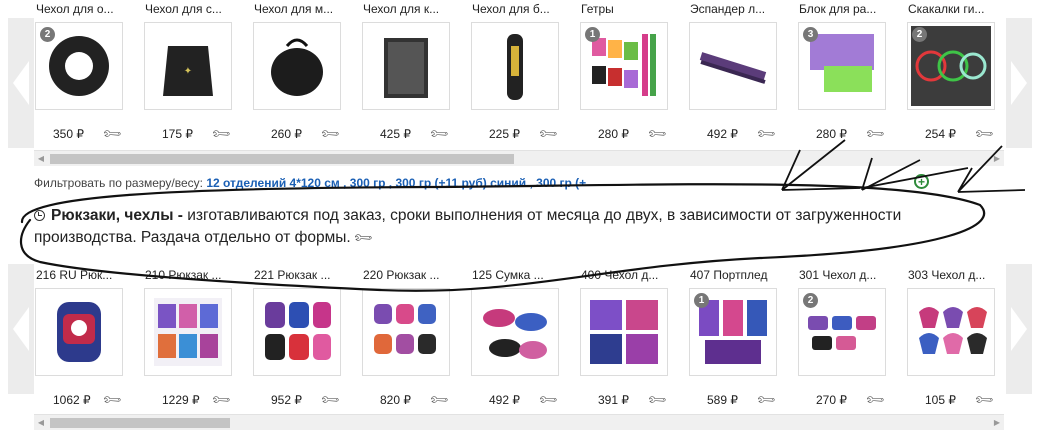 This screenshot has height=430, width=1047. Describe the element at coordinates (519, 158) in the screenshot. I see `top-scrollbar: ◀ ▶` at that location.